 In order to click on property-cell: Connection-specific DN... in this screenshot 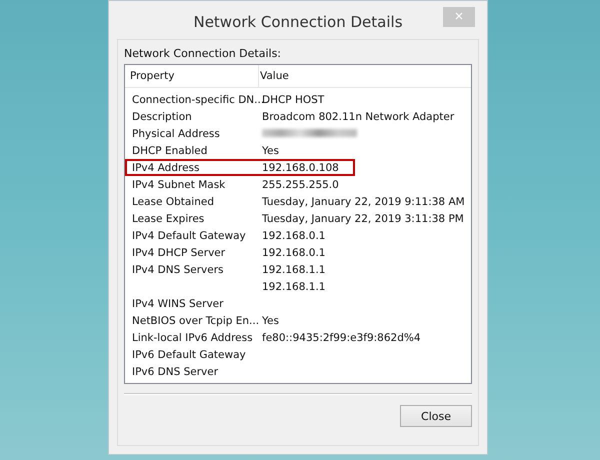, I will do `click(198, 100)`.